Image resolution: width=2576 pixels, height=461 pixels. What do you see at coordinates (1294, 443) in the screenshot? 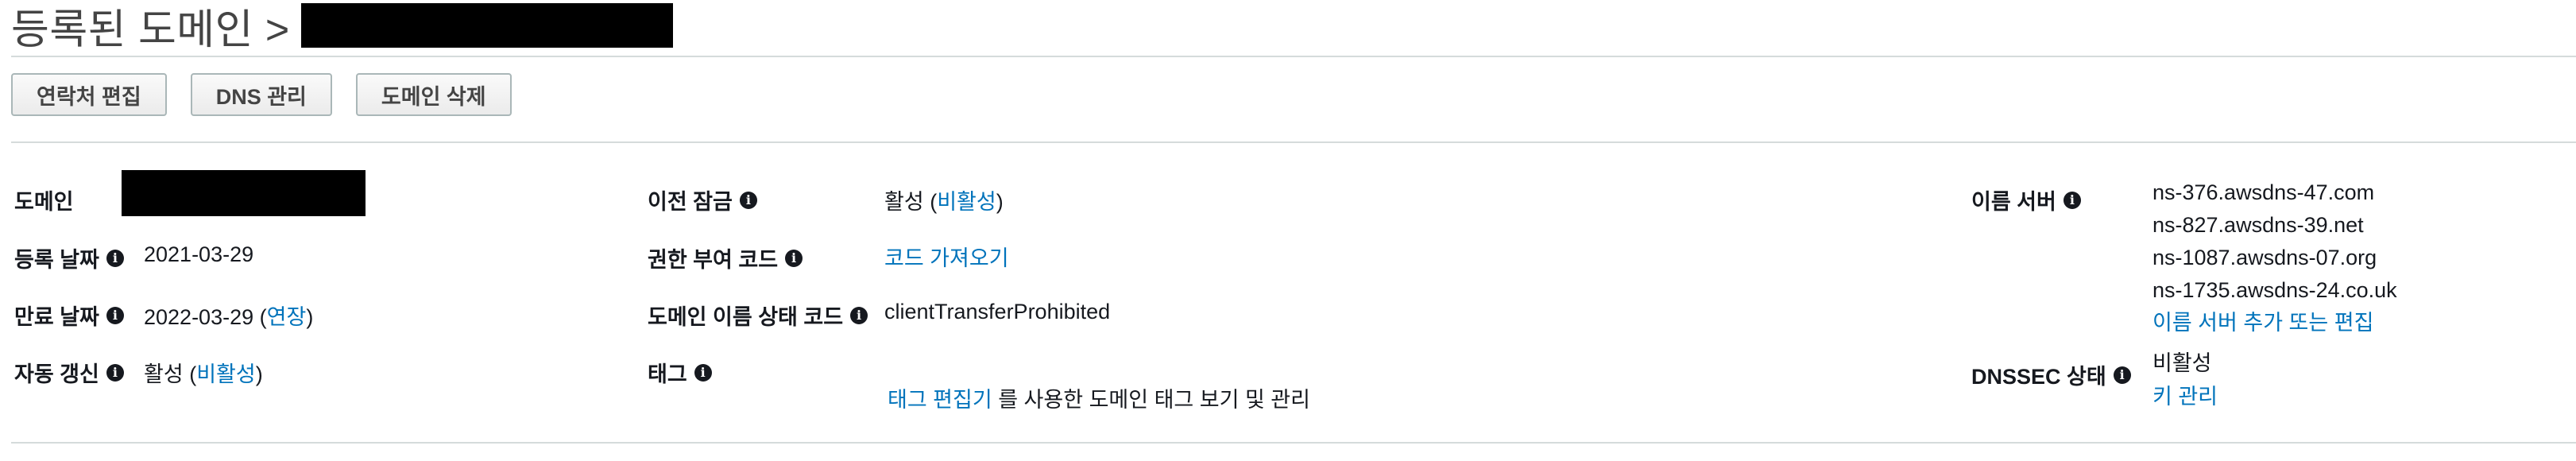
I see `details-divider` at bounding box center [1294, 443].